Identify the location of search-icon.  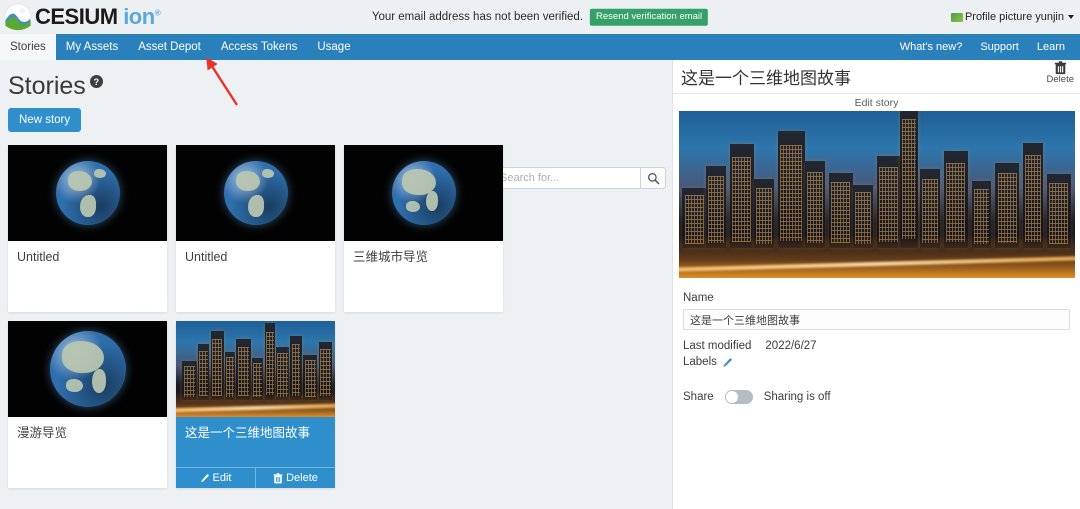
(653, 178).